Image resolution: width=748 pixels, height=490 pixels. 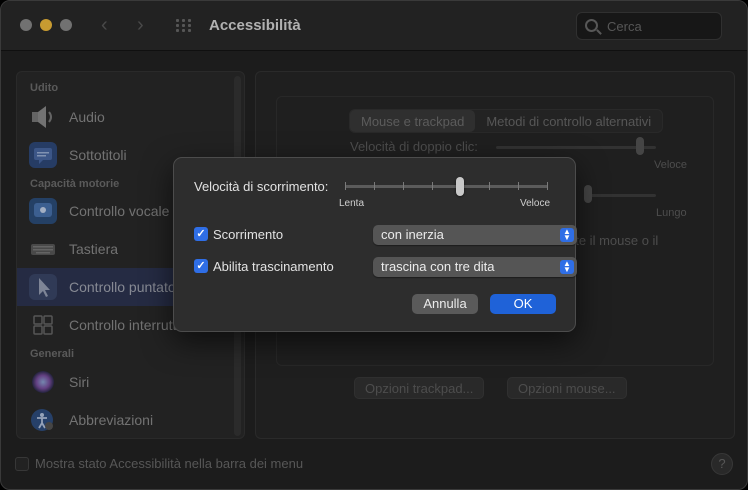 What do you see at coordinates (261, 186) in the screenshot?
I see `scroll-speed-label: Velocità di scorrimento:` at bounding box center [261, 186].